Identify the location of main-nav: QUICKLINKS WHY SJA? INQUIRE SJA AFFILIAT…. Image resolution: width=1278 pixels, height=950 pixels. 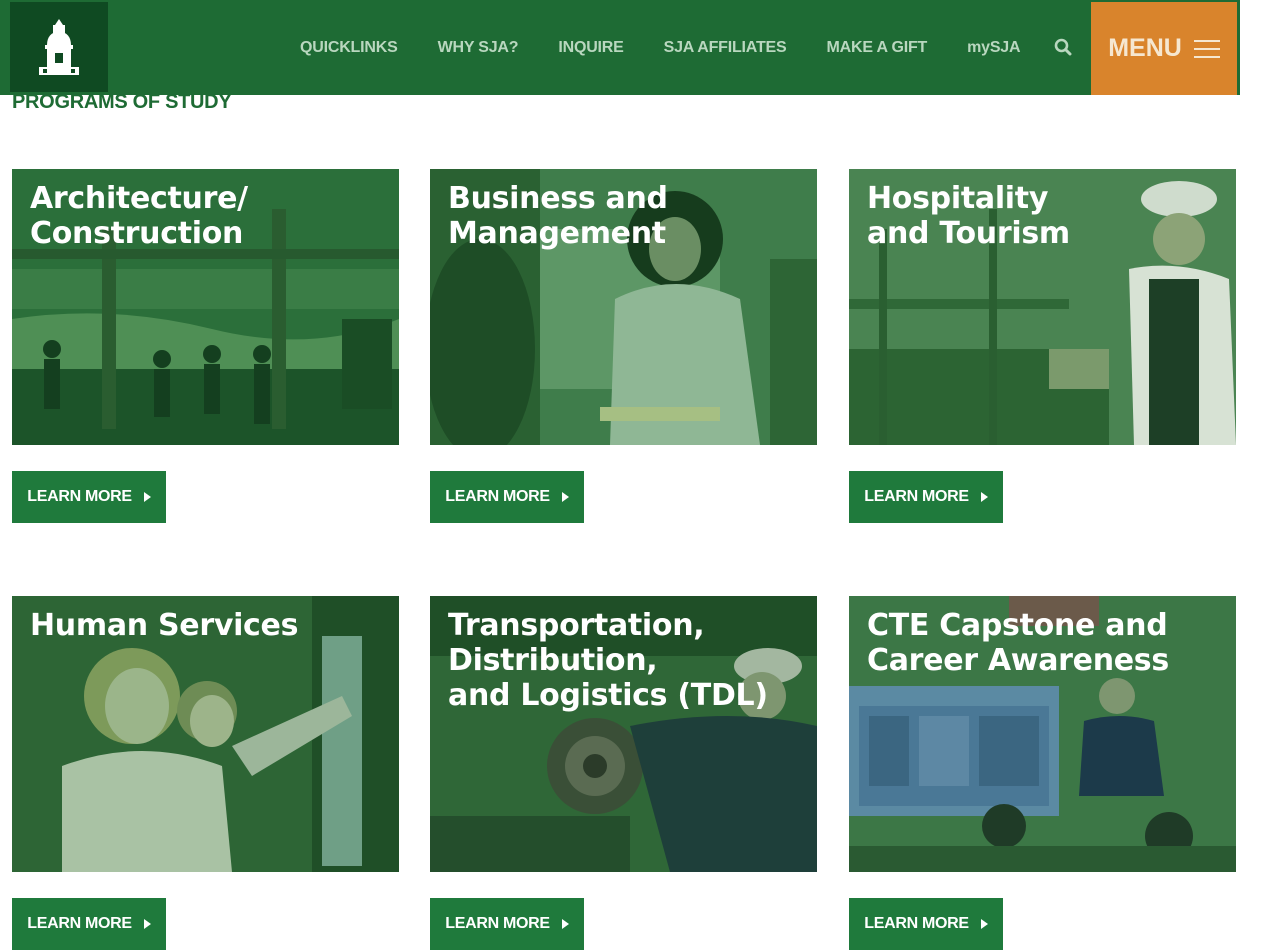
(660, 47).